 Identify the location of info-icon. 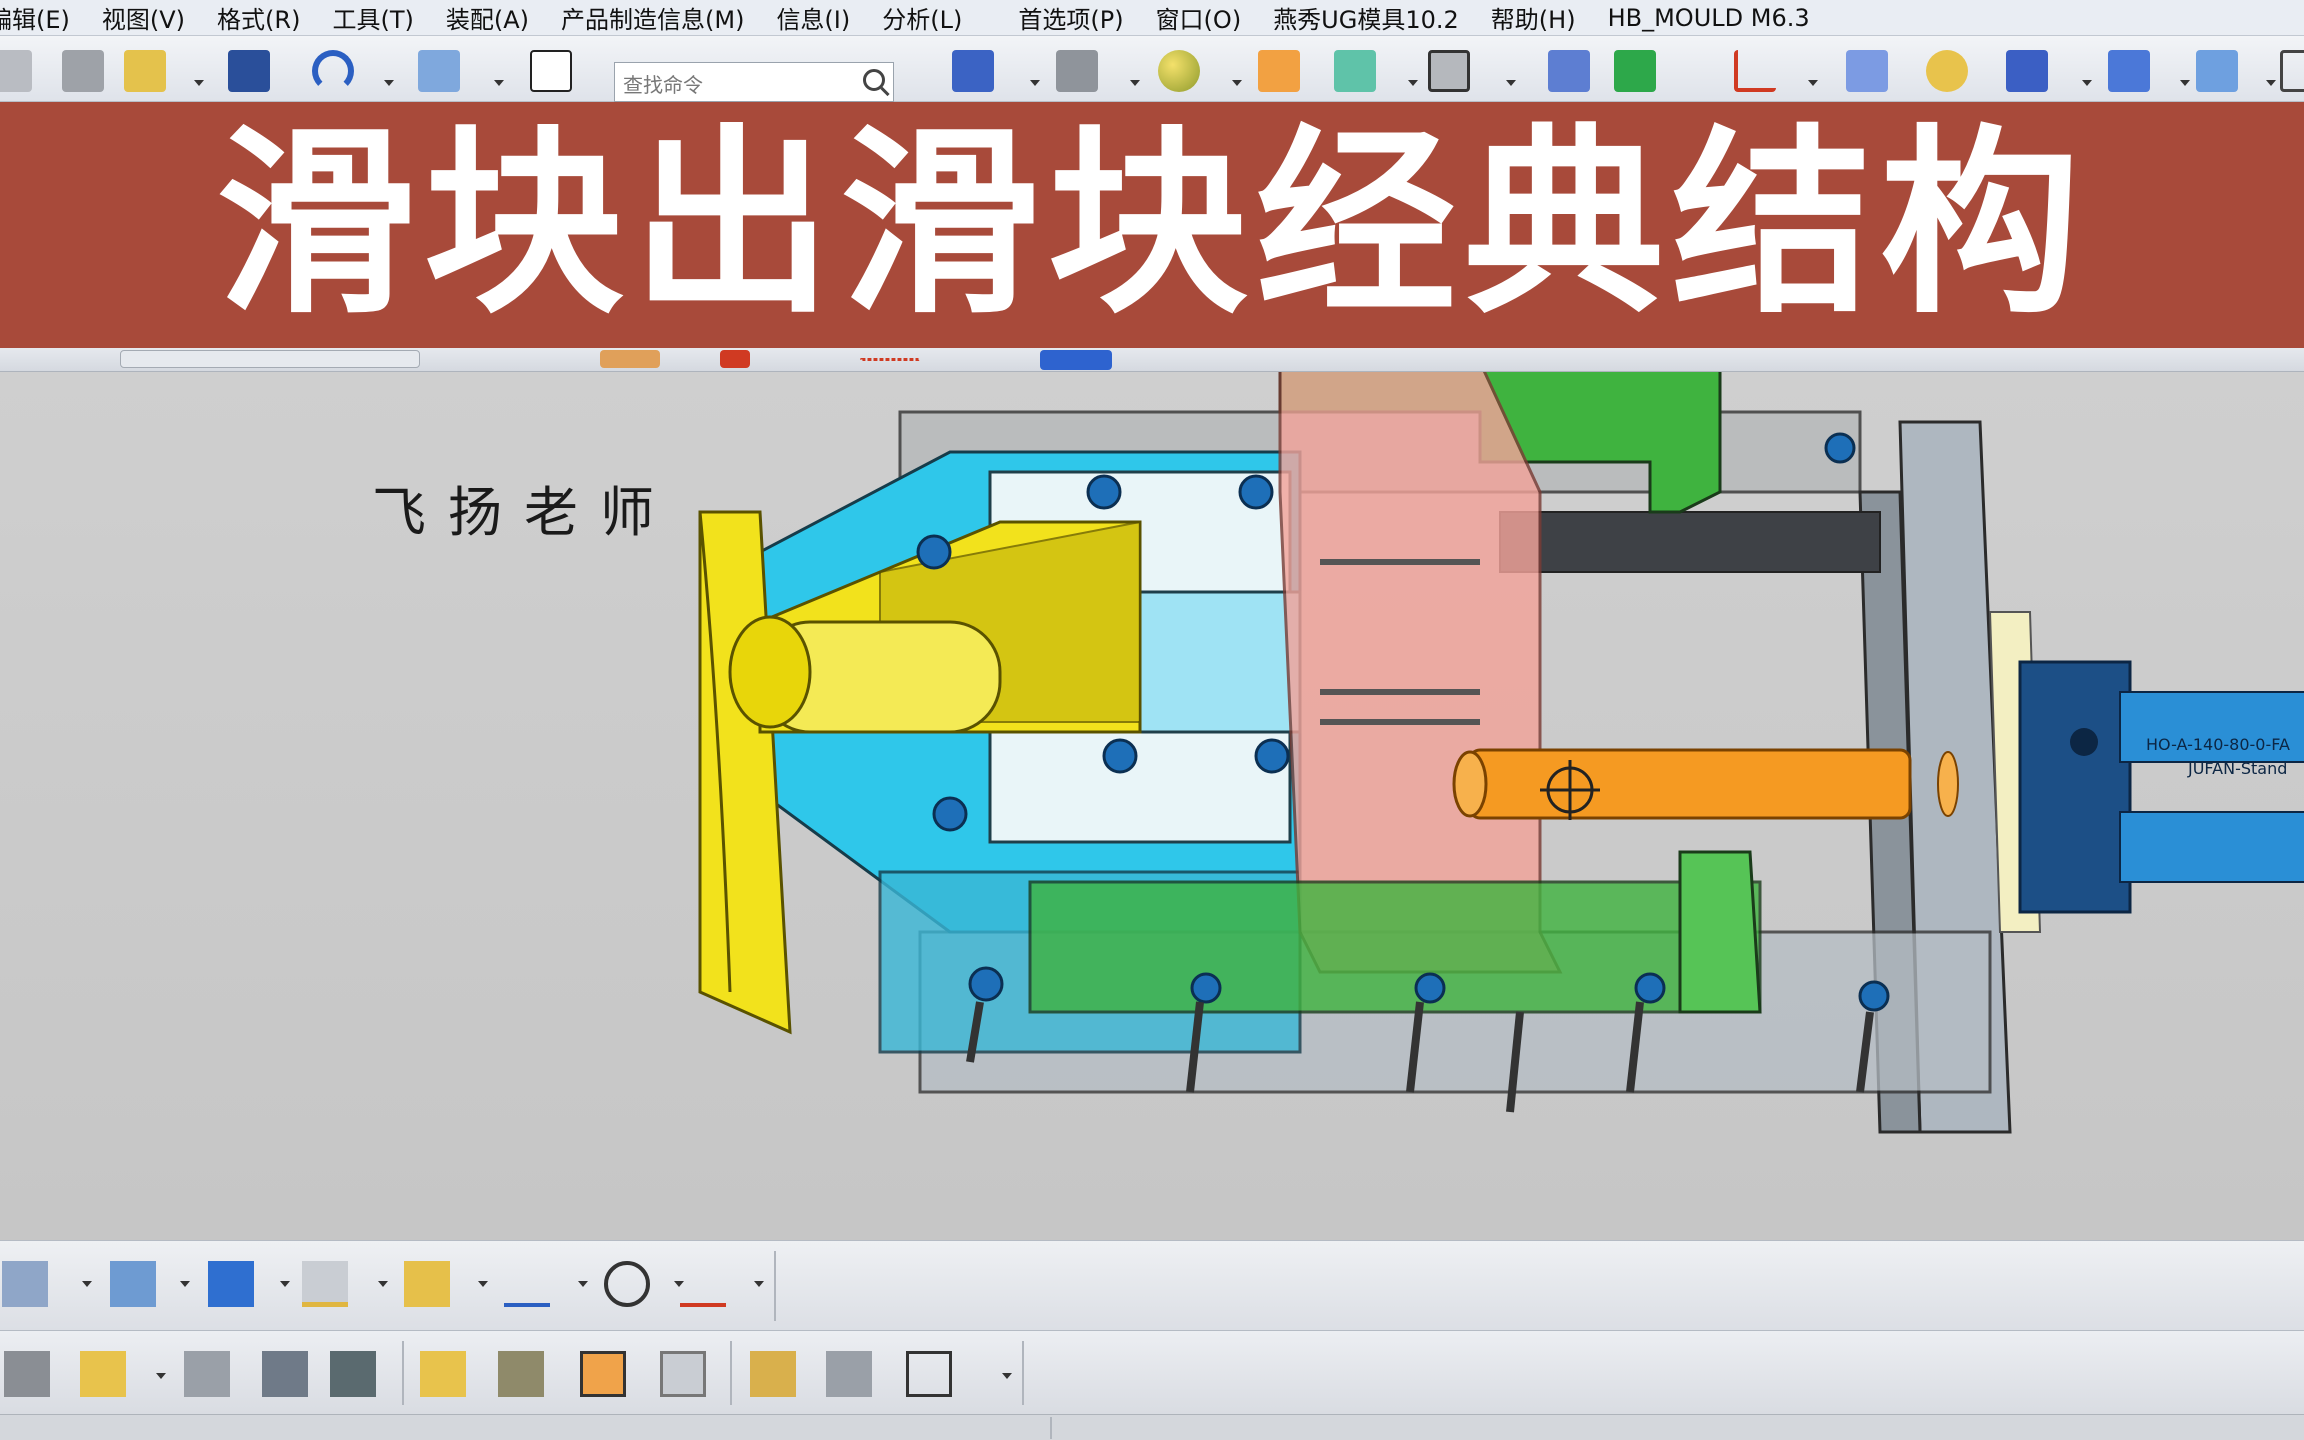
(551, 71).